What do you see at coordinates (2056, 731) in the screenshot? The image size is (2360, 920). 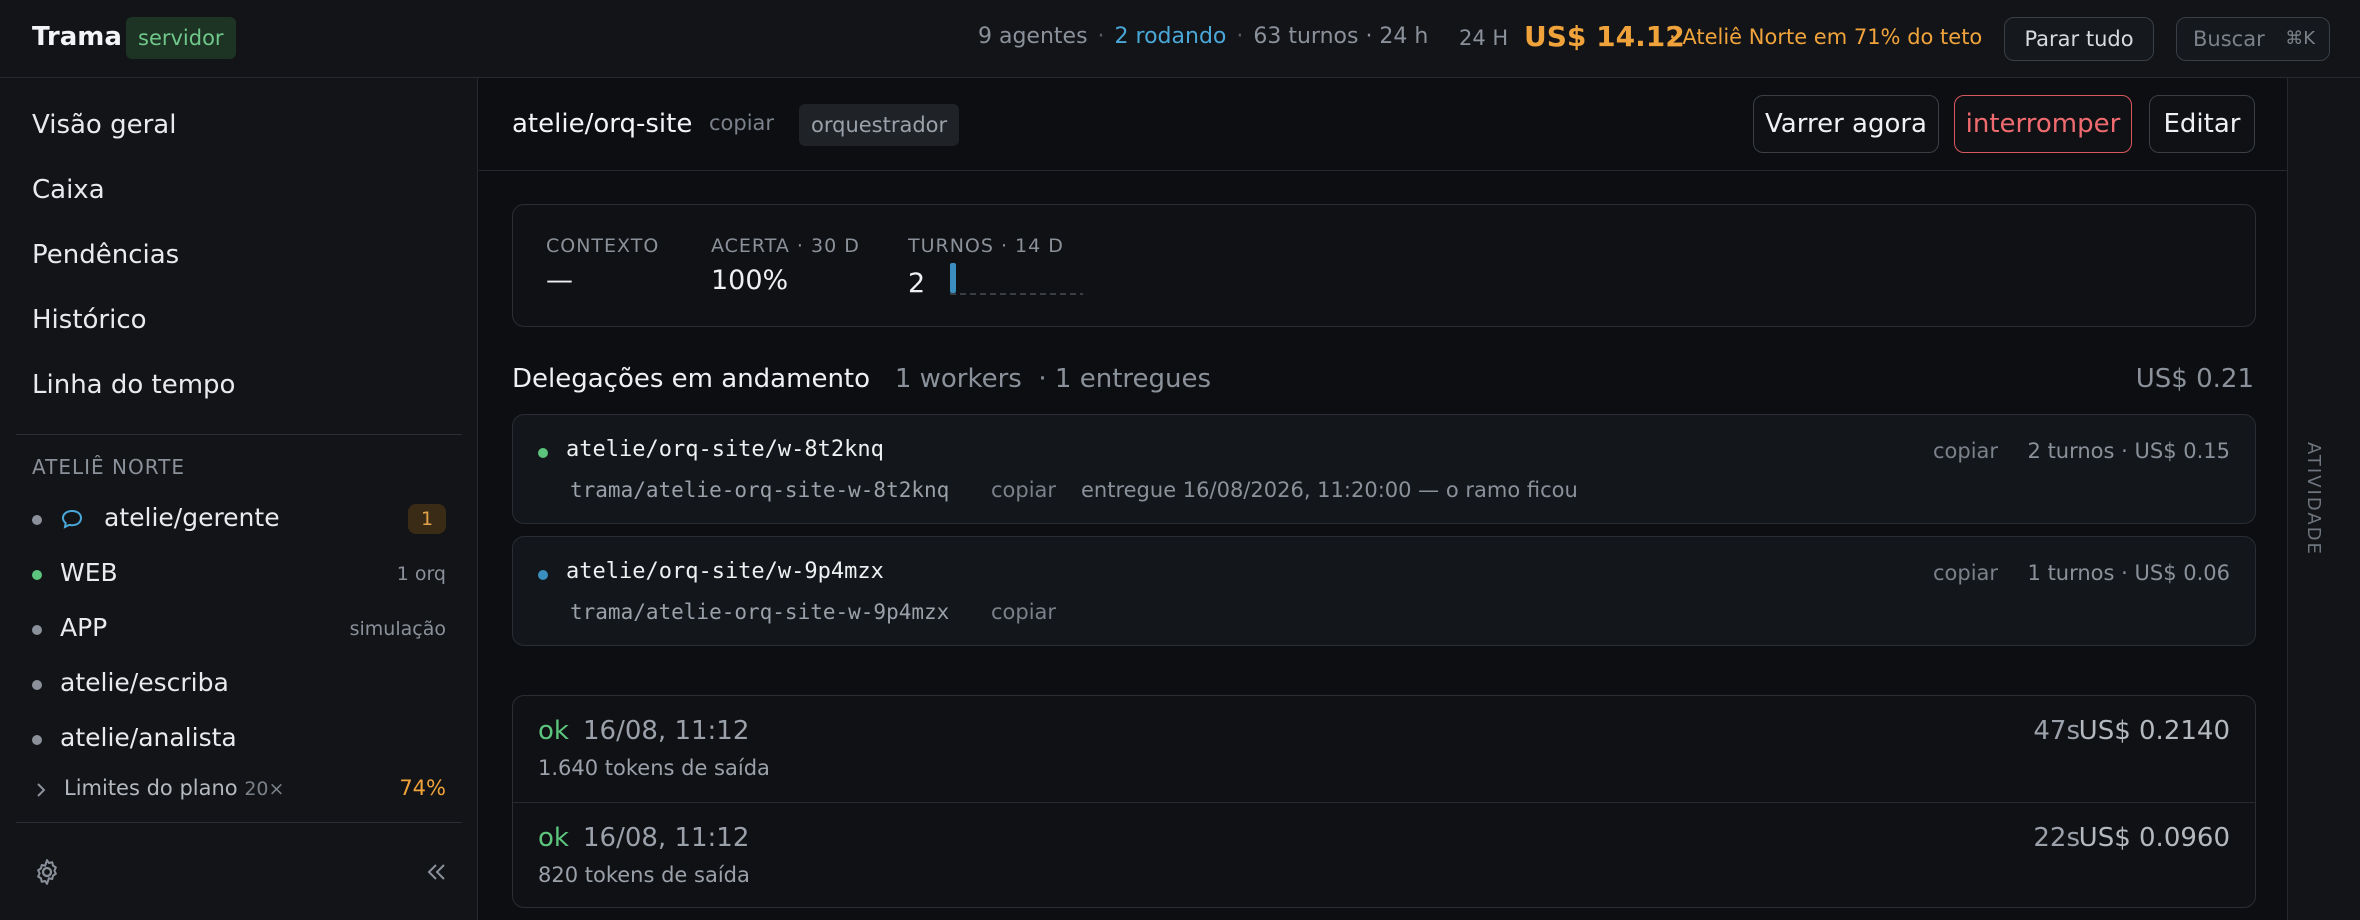 I see `run-duration: 47s` at bounding box center [2056, 731].